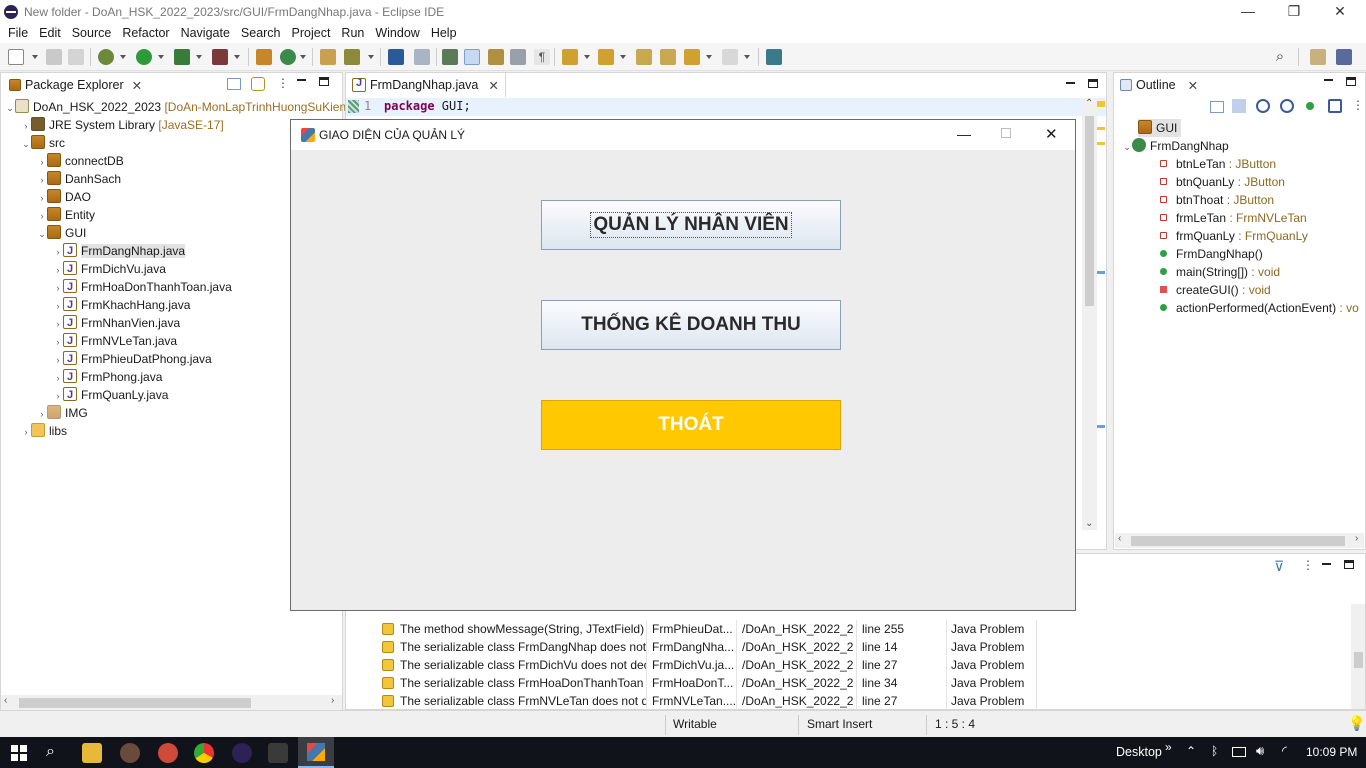 The image size is (1366, 768). Describe the element at coordinates (1214, 751) in the screenshot. I see `bluetooth-icon: ᛒ` at that location.